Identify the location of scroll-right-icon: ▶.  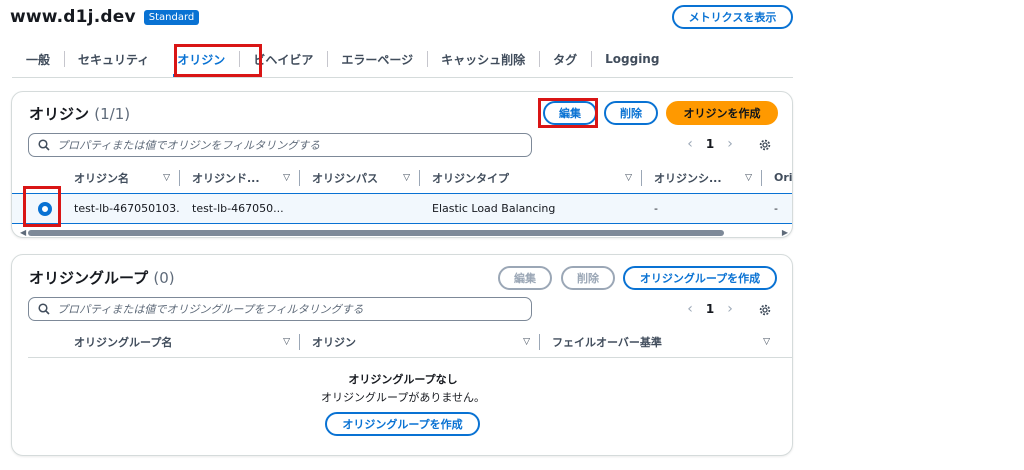
(785, 232).